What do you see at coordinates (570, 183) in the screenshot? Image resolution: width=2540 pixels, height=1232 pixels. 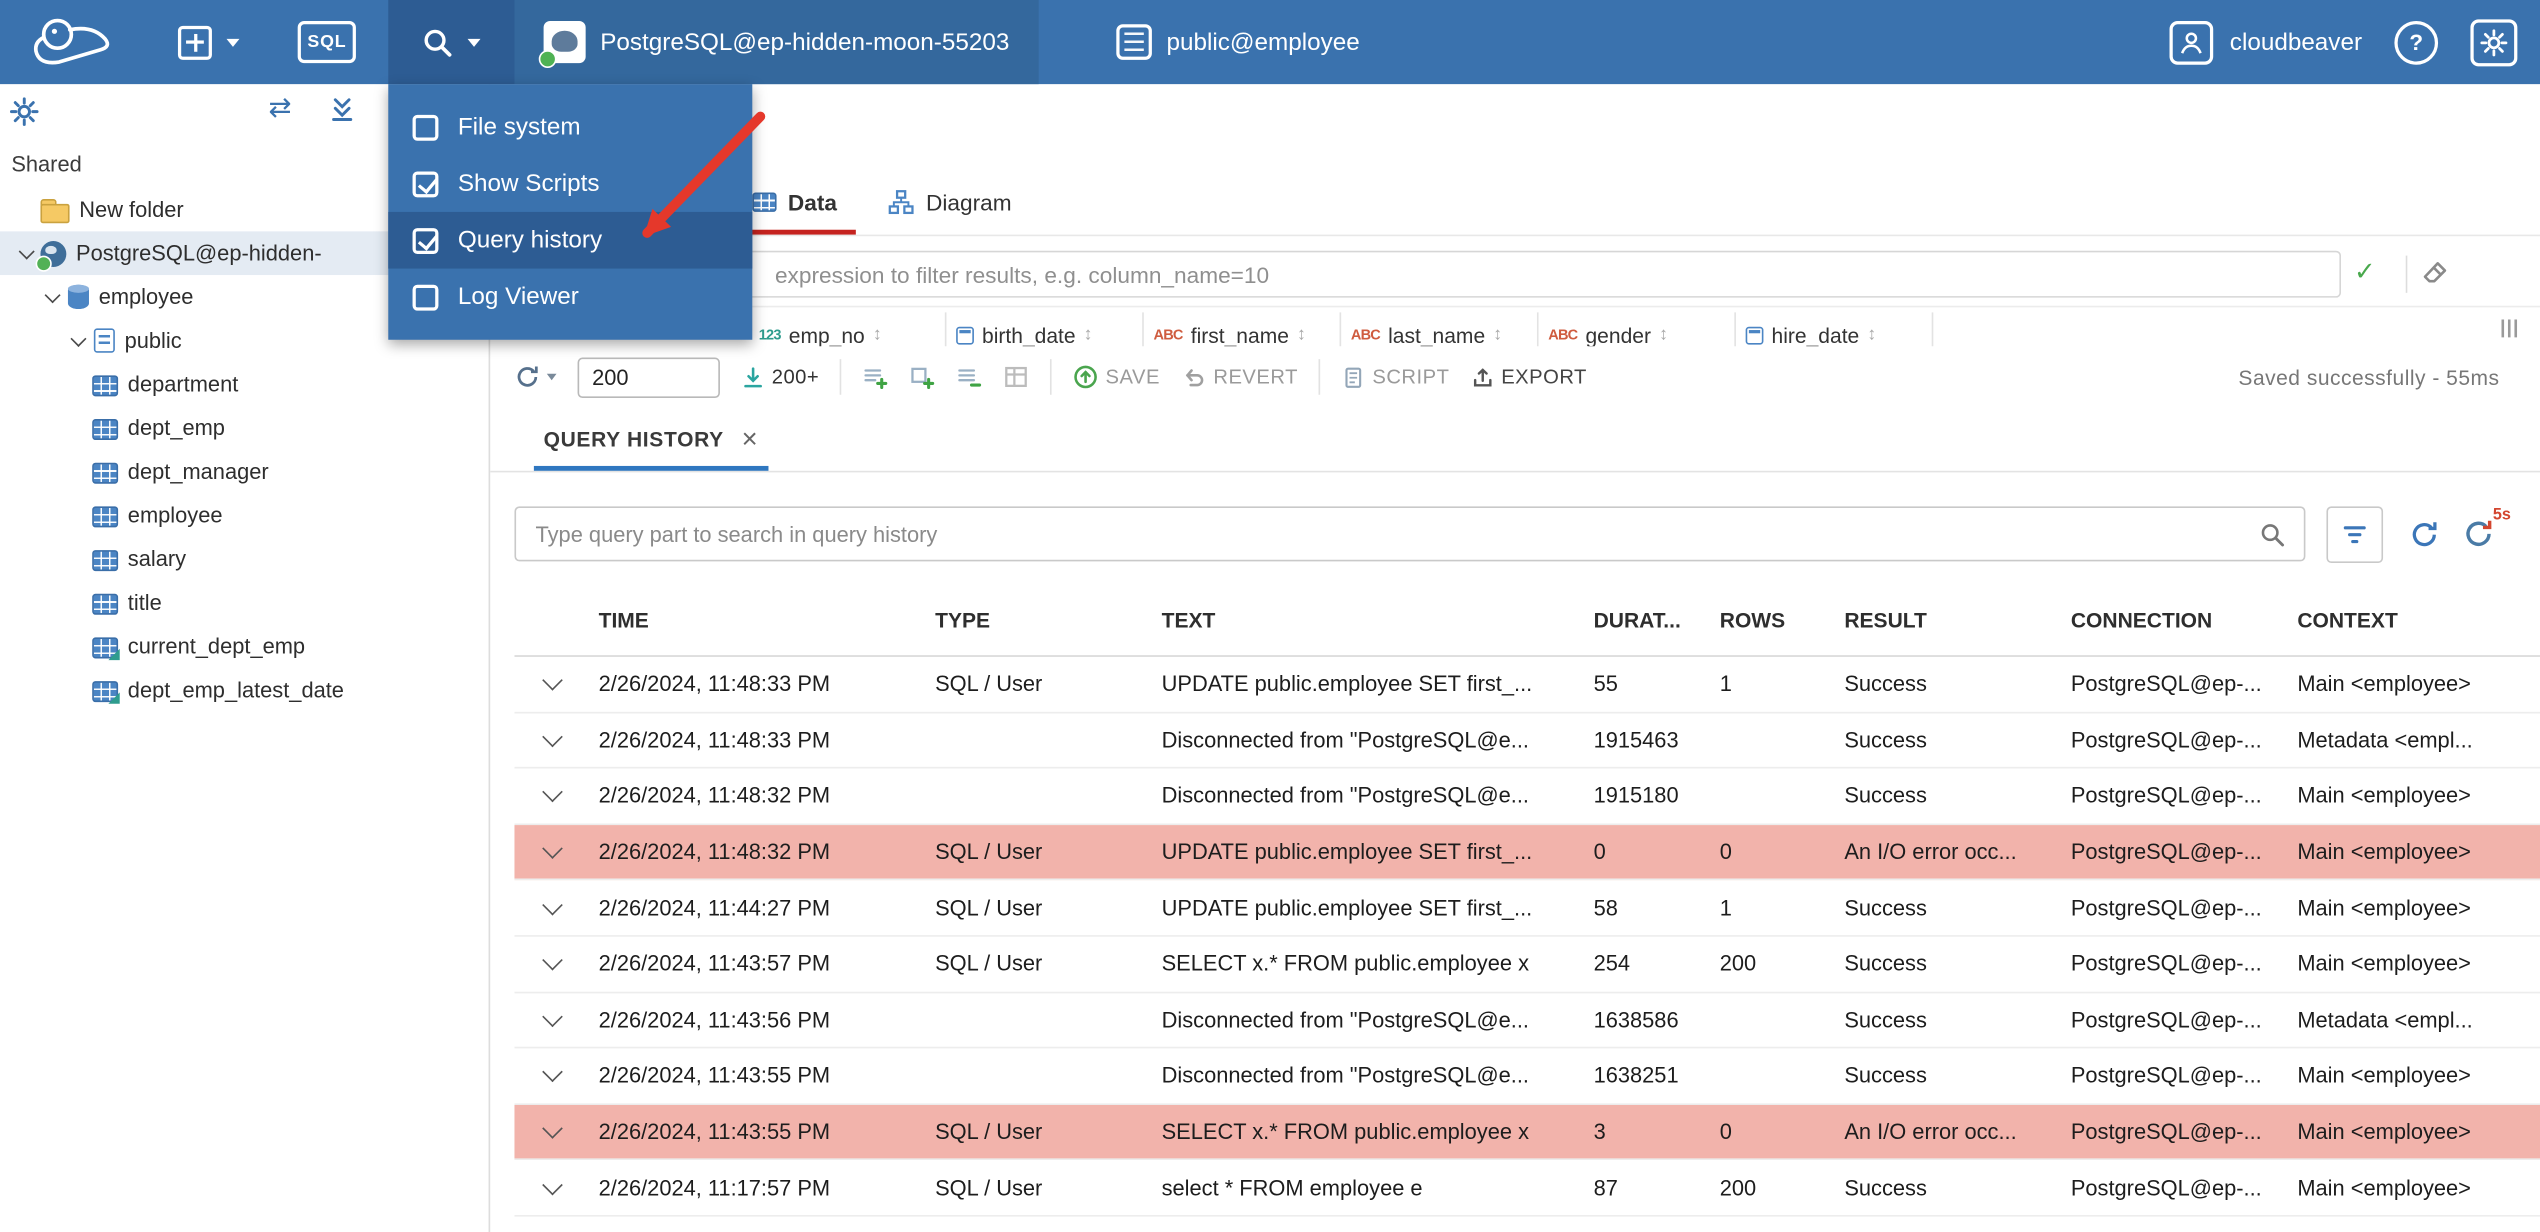 I see `menu-item: Show Scripts` at bounding box center [570, 183].